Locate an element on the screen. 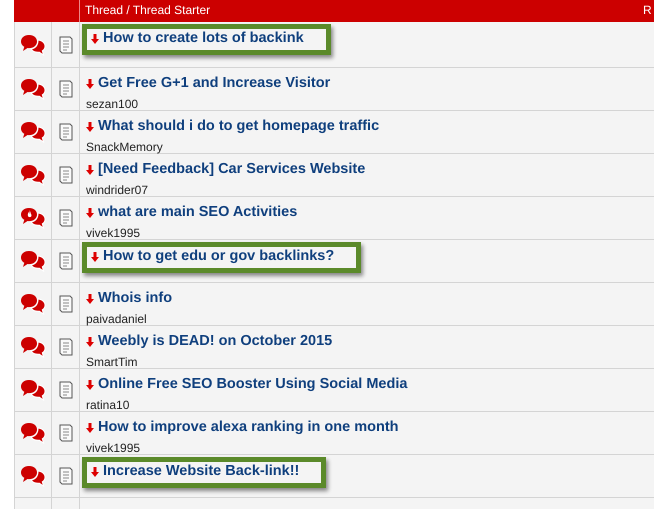  thread-starter-link: ratina10 is located at coordinates (108, 405).